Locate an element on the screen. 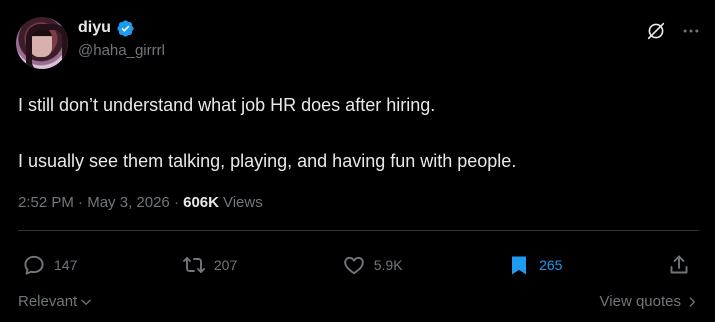  reply-count: 147 is located at coordinates (66, 265).